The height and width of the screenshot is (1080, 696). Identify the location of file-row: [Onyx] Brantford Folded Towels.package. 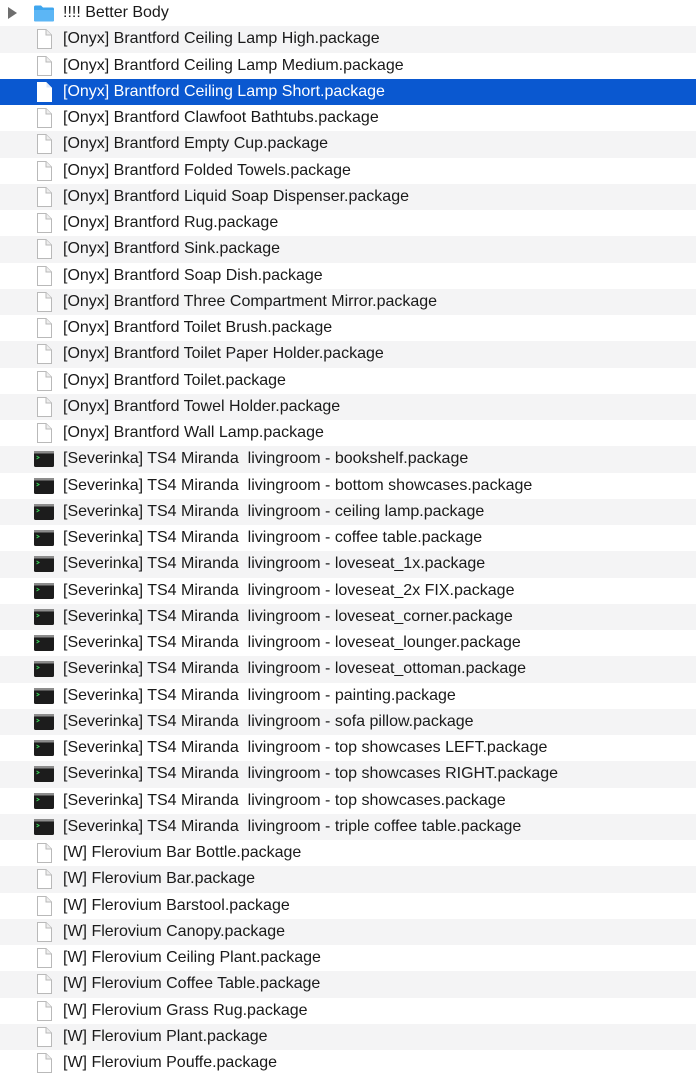
(348, 171).